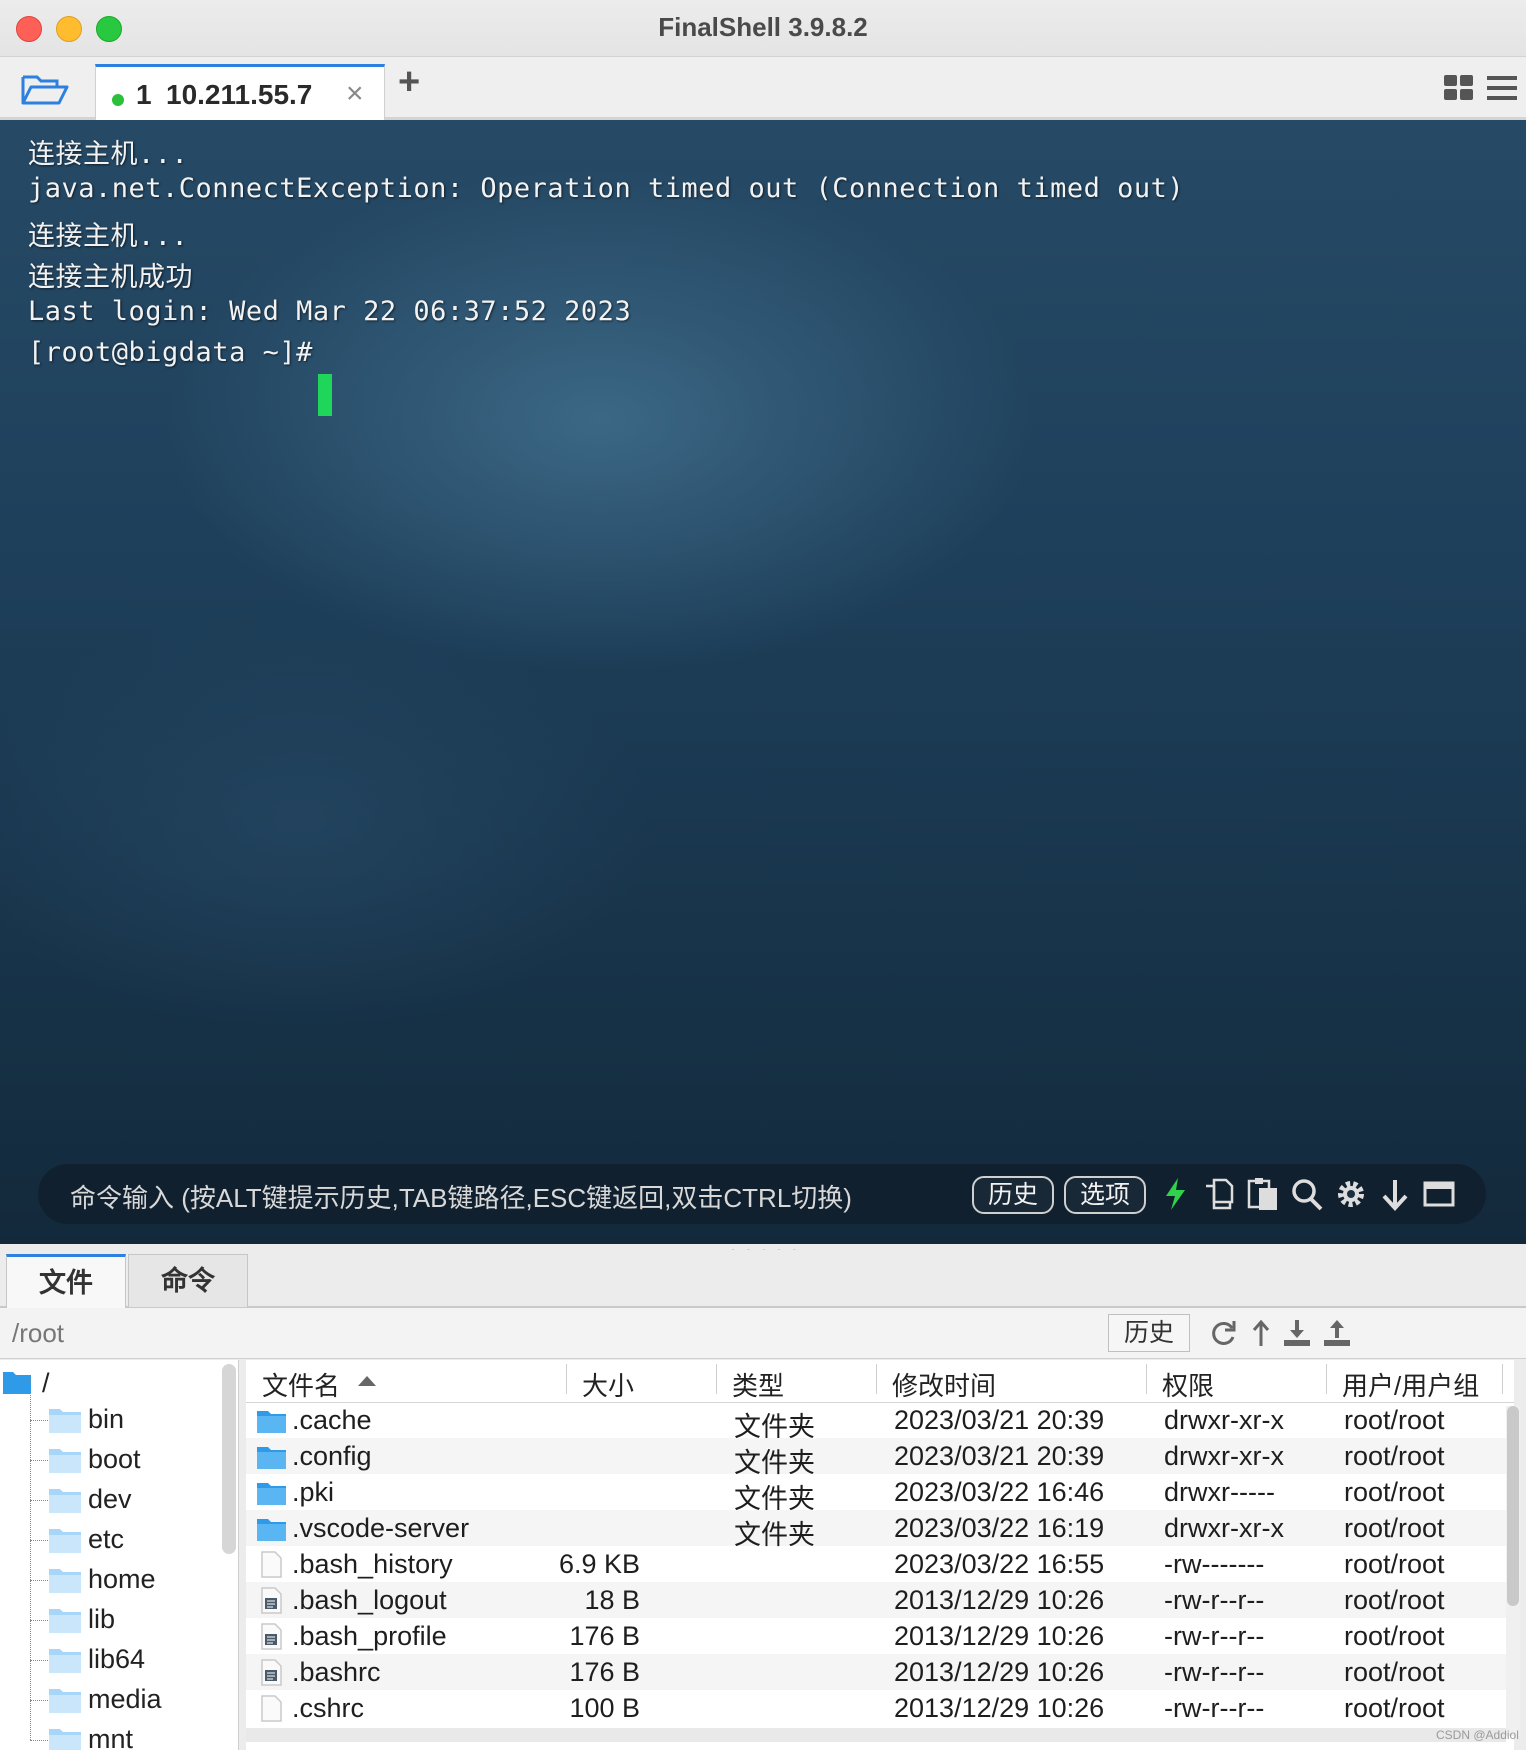 Image resolution: width=1526 pixels, height=1750 pixels. Describe the element at coordinates (122, 1570) in the screenshot. I see `tree-item-home: home` at that location.